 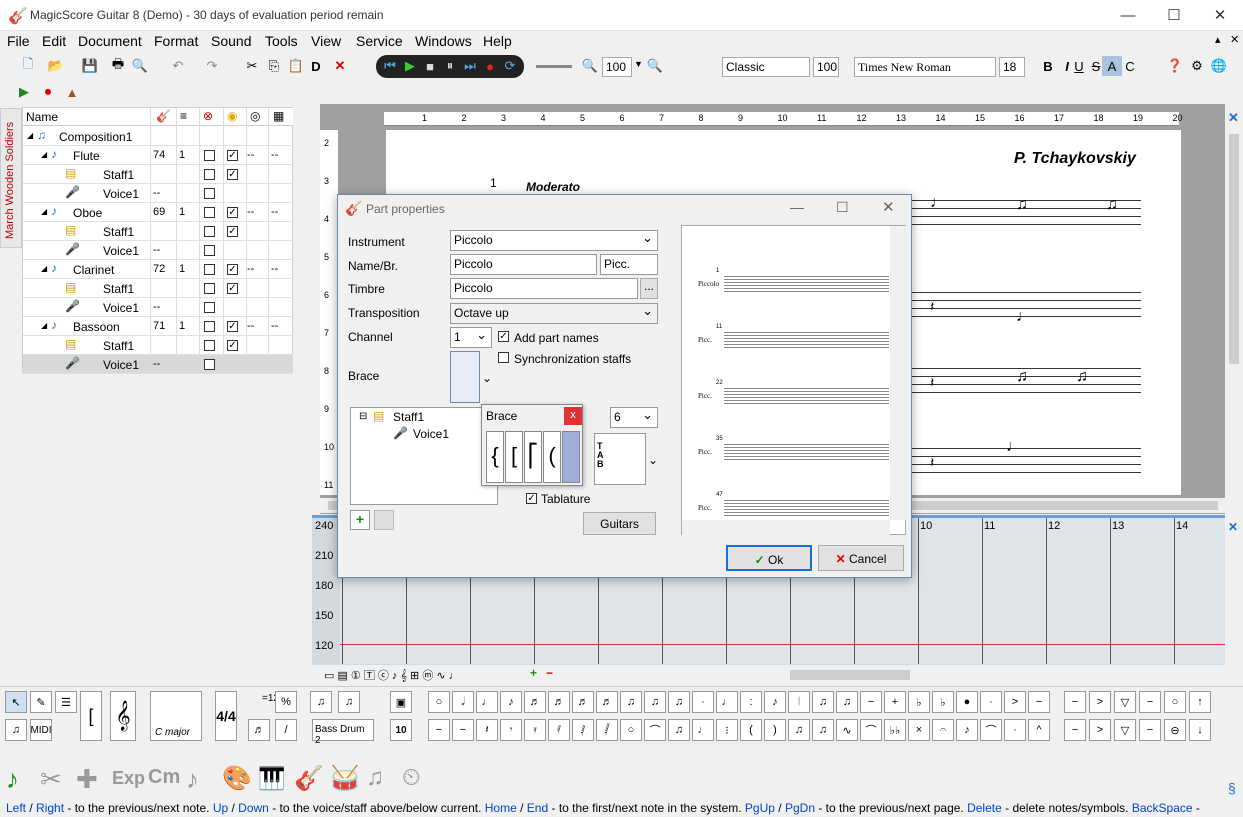 I want to click on tree-row-program: 69, so click(x=159, y=212).